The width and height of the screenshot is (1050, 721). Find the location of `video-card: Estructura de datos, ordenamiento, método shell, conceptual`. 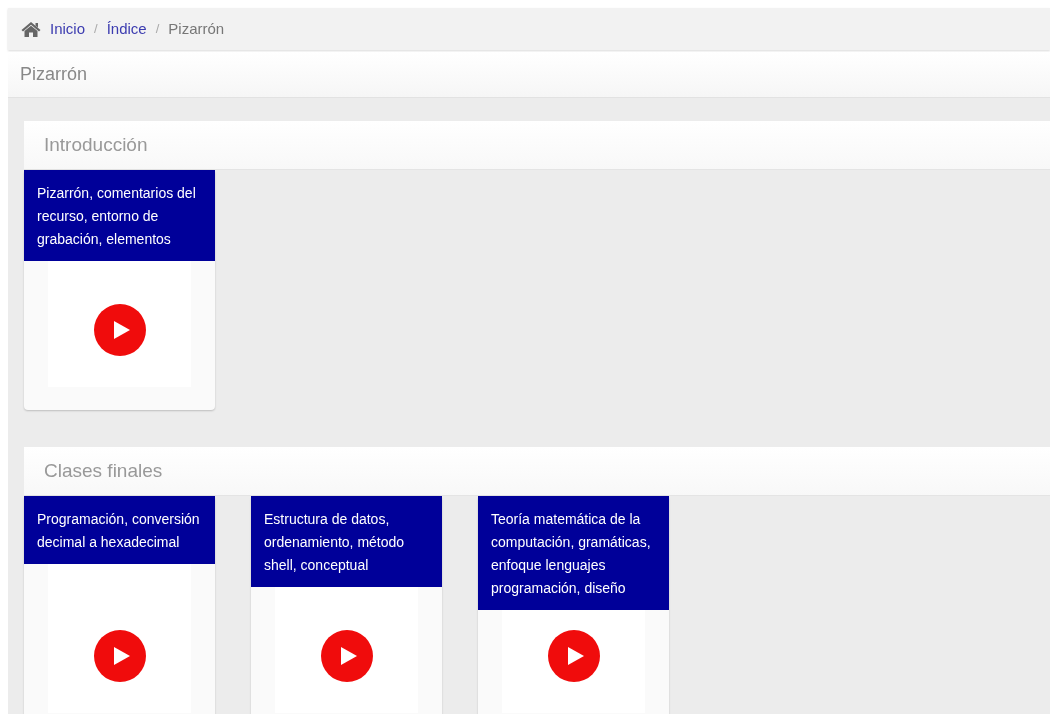

video-card: Estructura de datos, ordenamiento, método shell, conceptual is located at coordinates (346, 605).